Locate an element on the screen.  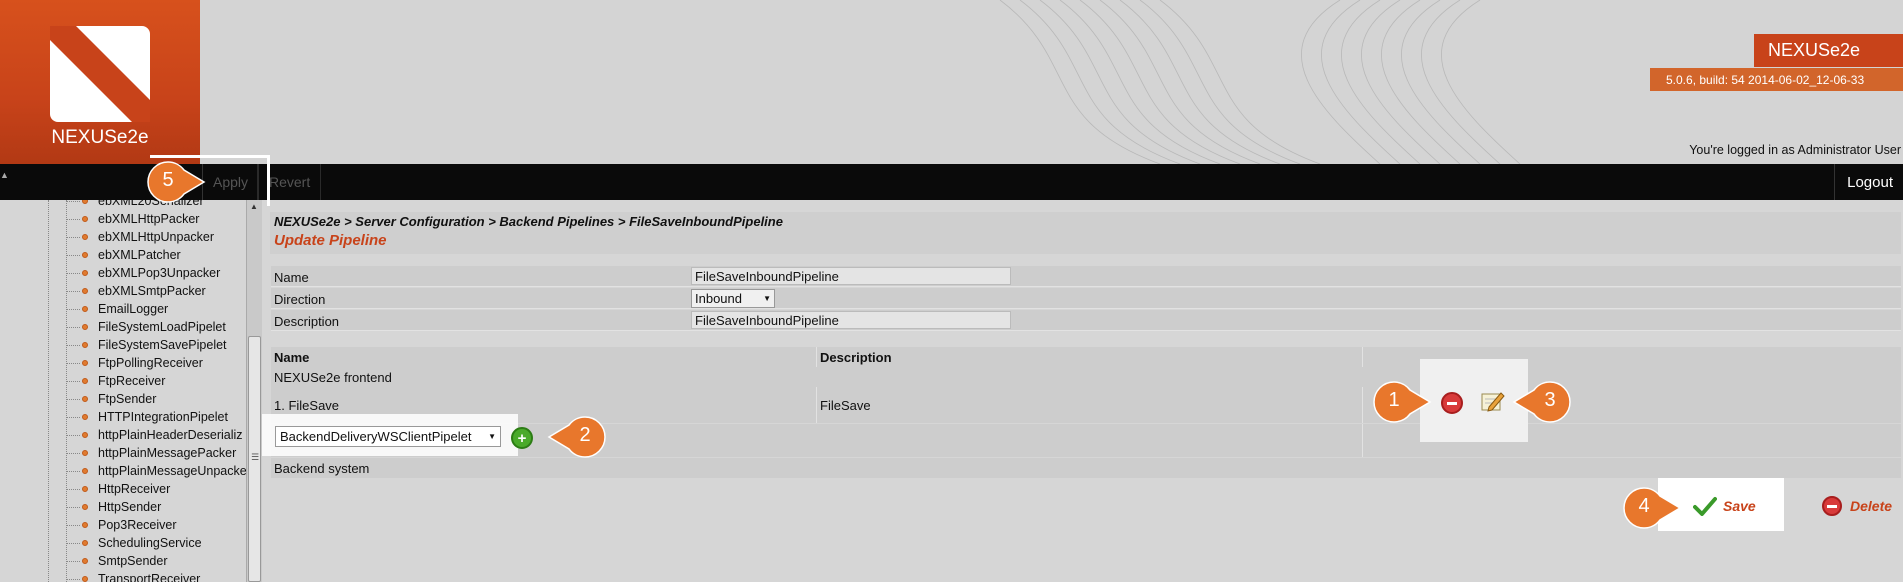
sidebar-item: SmtpSender is located at coordinates (124, 561).